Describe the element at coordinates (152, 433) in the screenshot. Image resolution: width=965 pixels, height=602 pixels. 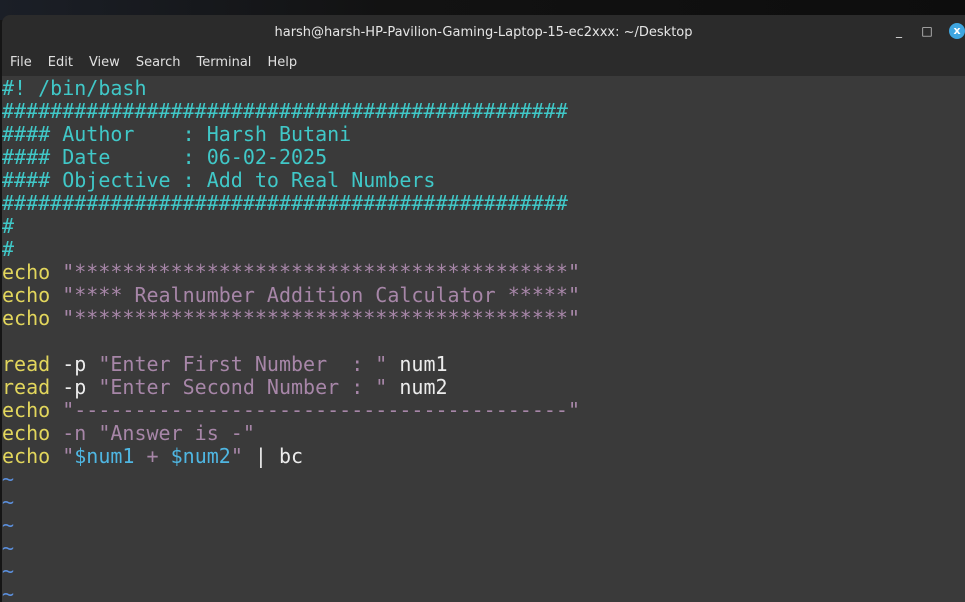
I see `code-token: -n "Answer is -"` at that location.